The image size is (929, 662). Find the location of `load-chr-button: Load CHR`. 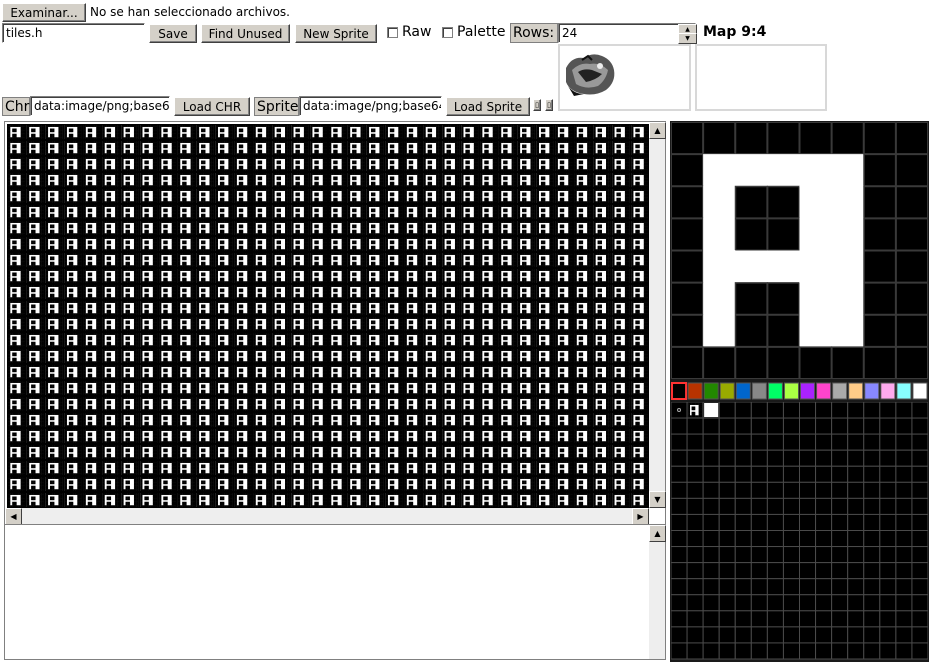

load-chr-button: Load CHR is located at coordinates (212, 106).